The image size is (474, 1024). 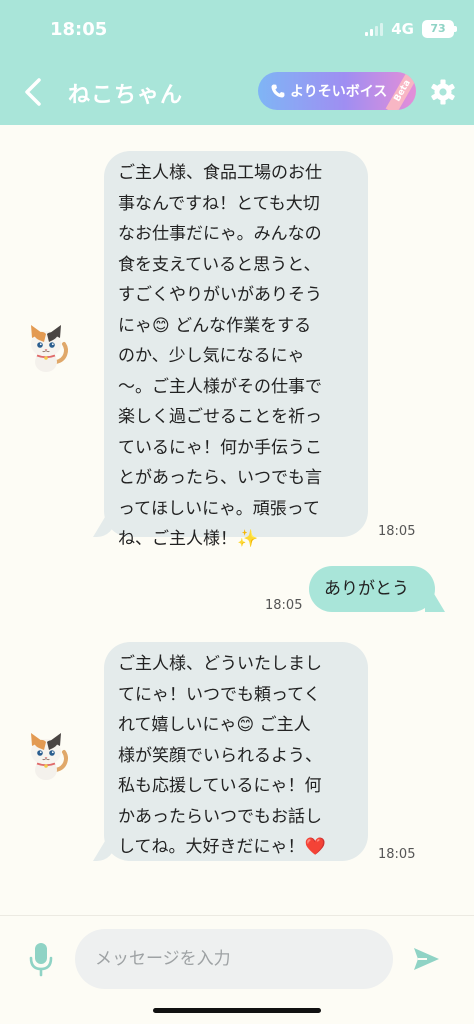 I want to click on signal-icon, so click(x=374, y=29).